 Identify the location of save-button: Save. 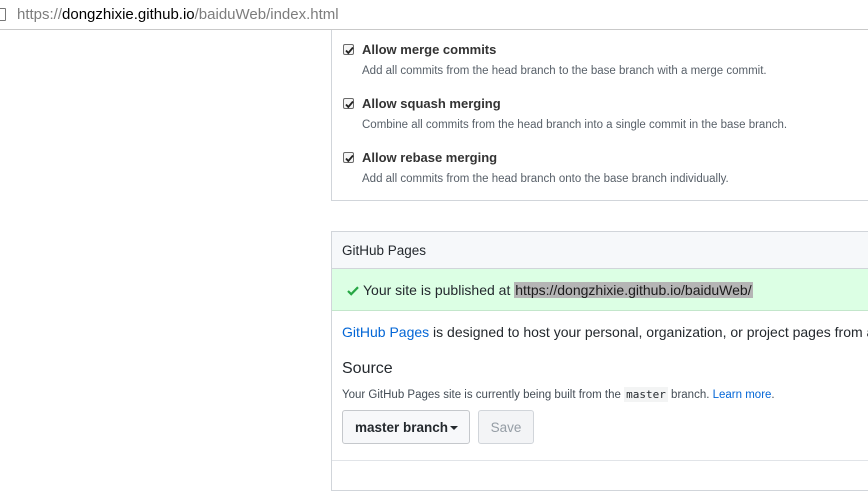
(506, 427).